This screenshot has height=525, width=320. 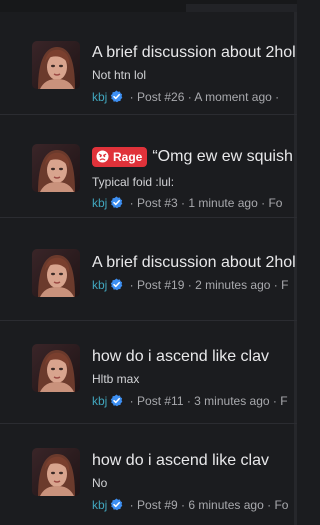 What do you see at coordinates (241, 8) in the screenshot?
I see `top-bar-tab-edge` at bounding box center [241, 8].